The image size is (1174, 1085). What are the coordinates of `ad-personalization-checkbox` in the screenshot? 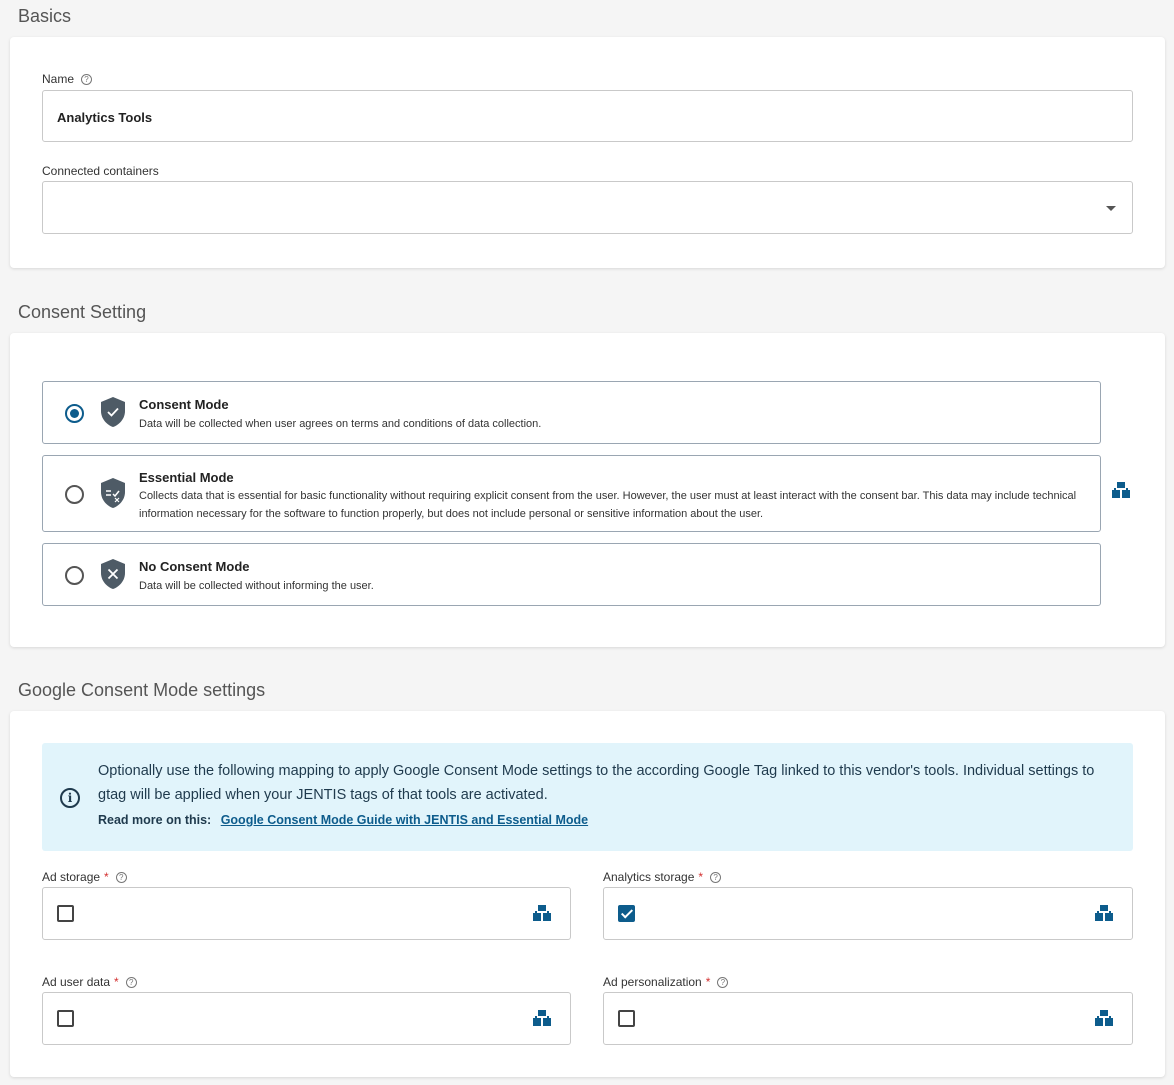 It's located at (626, 1018).